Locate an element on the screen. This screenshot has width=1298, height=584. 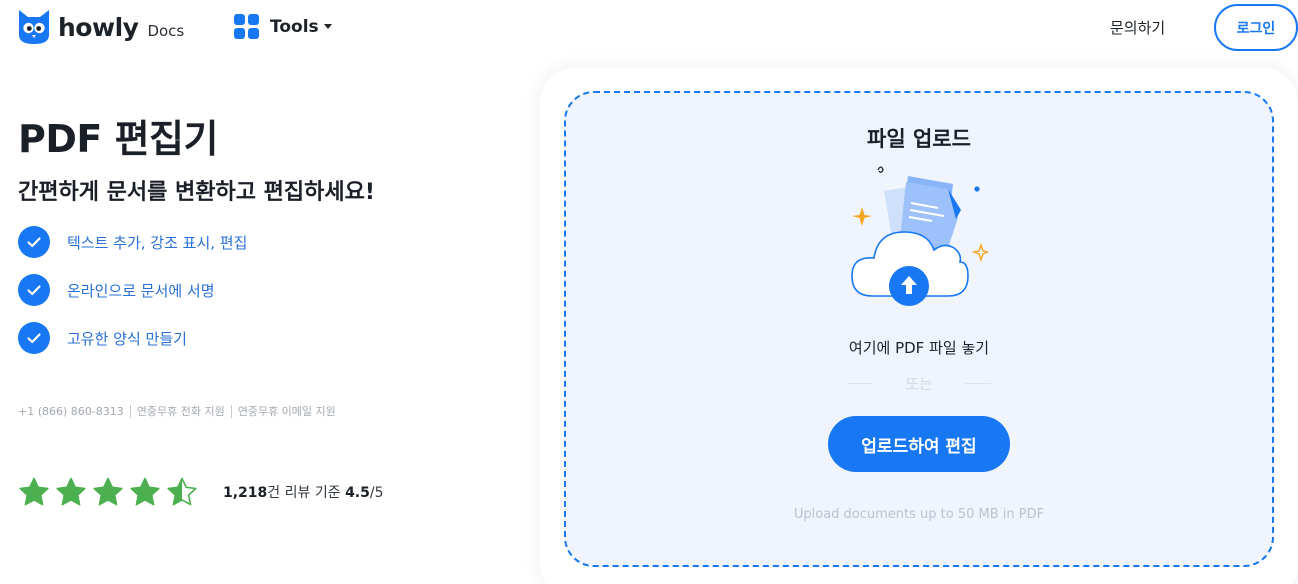
drop-instruction: 여기에 PDF 파일 놓기 is located at coordinates (919, 348).